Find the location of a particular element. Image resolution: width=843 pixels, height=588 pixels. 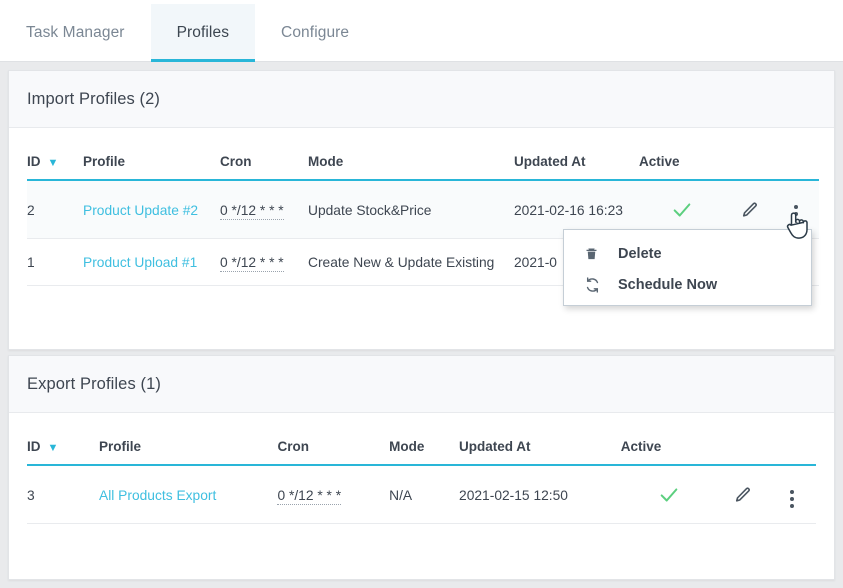

export-row0-cron: 0 */12 * * * is located at coordinates (333, 494).